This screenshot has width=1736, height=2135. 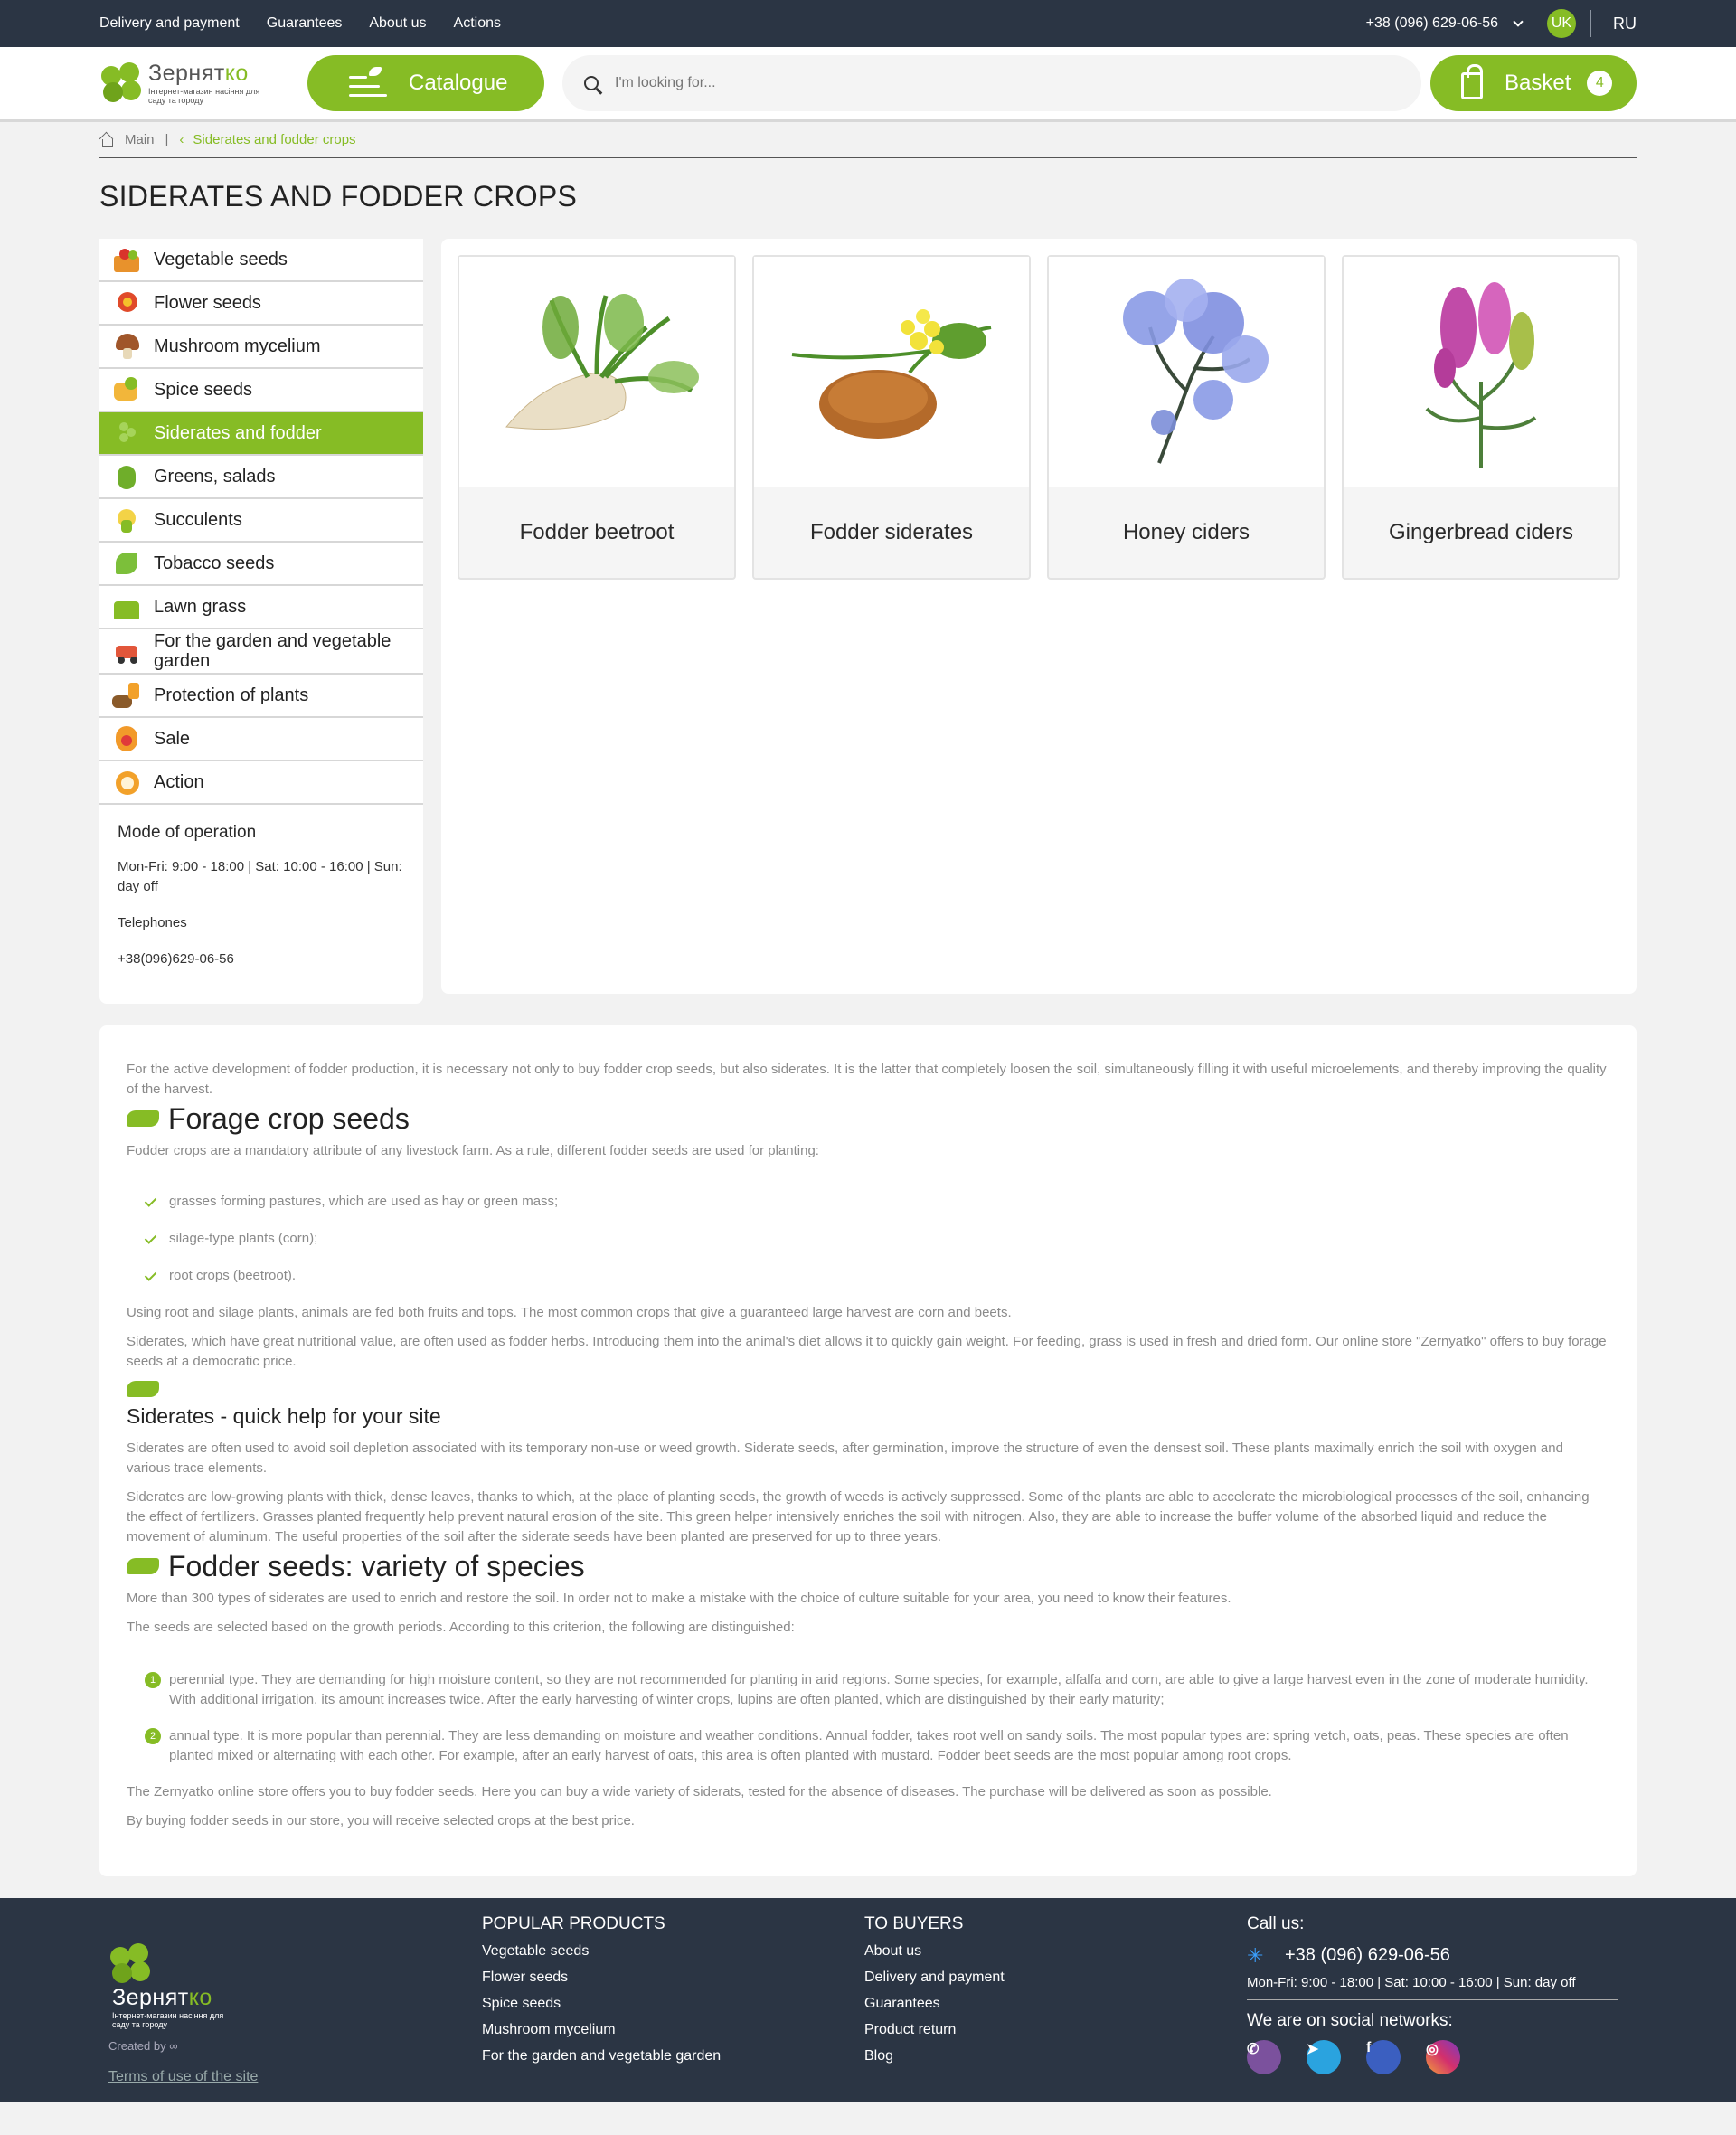 What do you see at coordinates (261, 434) in the screenshot?
I see `sidebar-item-siderates-fodder: Siderates and fodder` at bounding box center [261, 434].